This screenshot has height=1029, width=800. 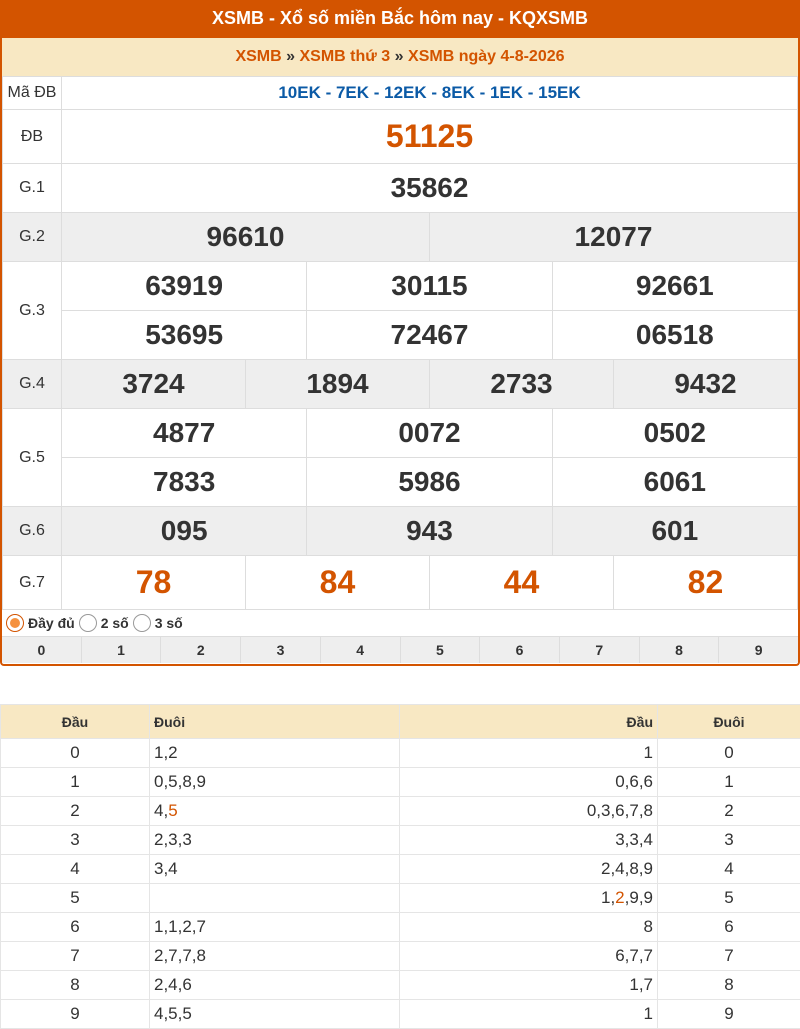 I want to click on radio-full-selected, so click(x=15, y=623).